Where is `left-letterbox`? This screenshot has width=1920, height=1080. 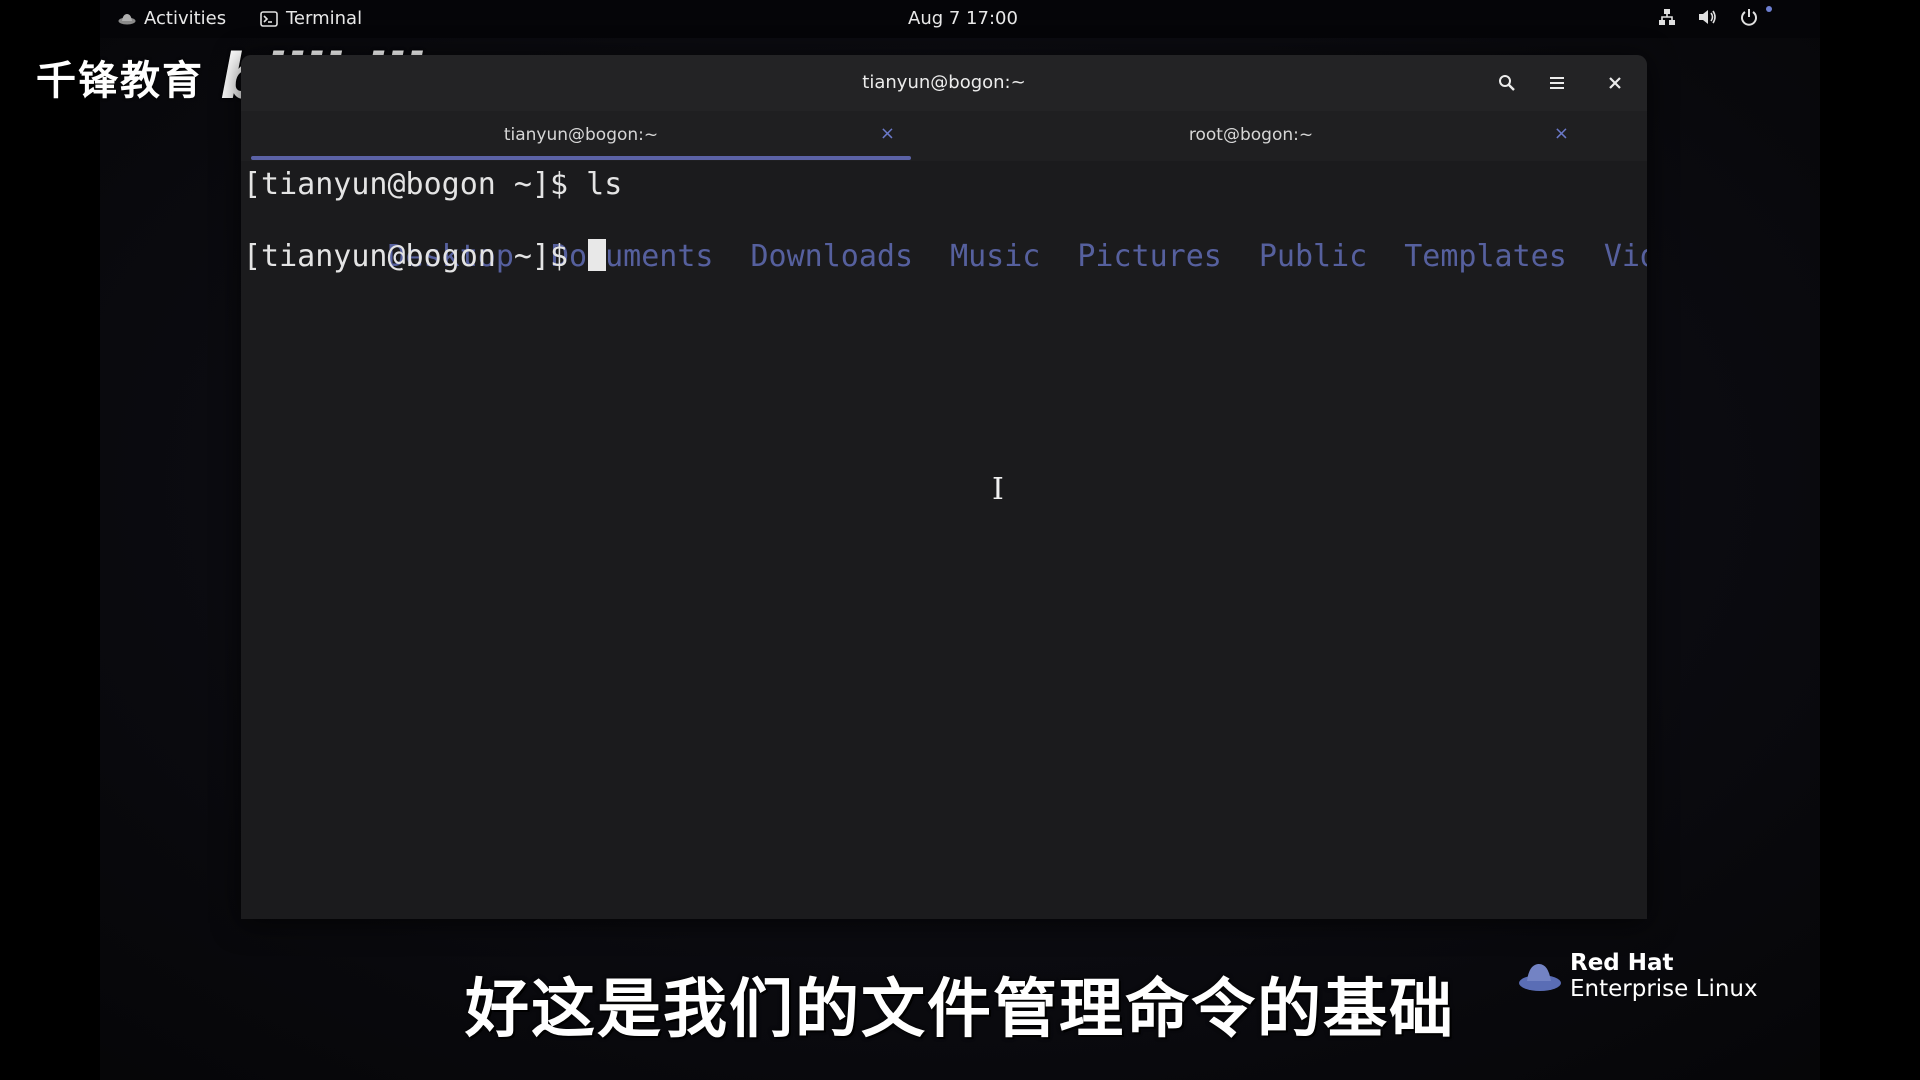 left-letterbox is located at coordinates (50, 540).